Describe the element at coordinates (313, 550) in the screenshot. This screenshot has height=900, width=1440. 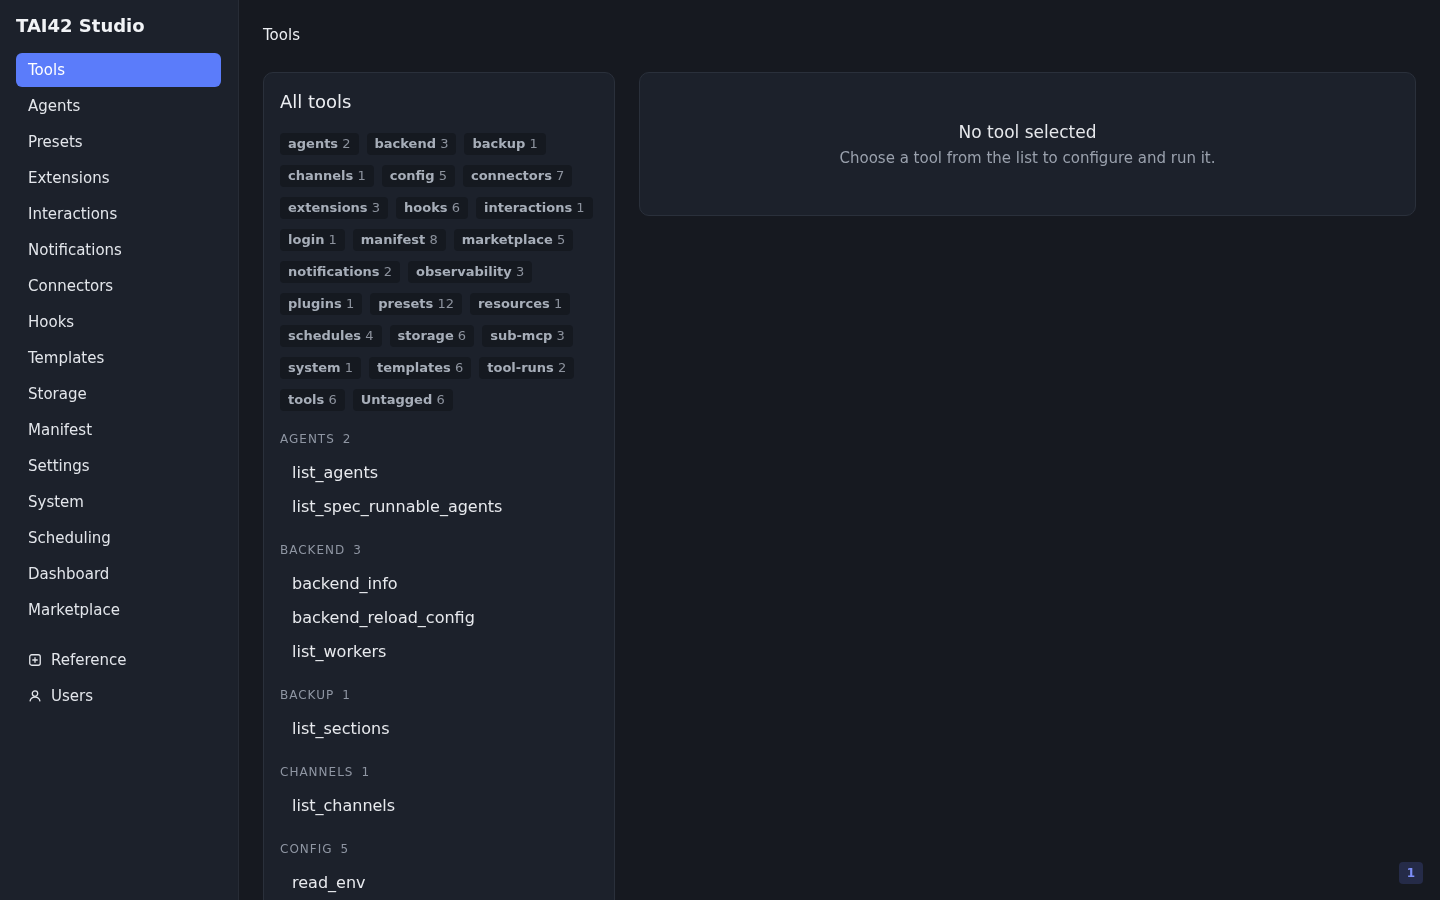
I see `section-heading: BACKEND` at that location.